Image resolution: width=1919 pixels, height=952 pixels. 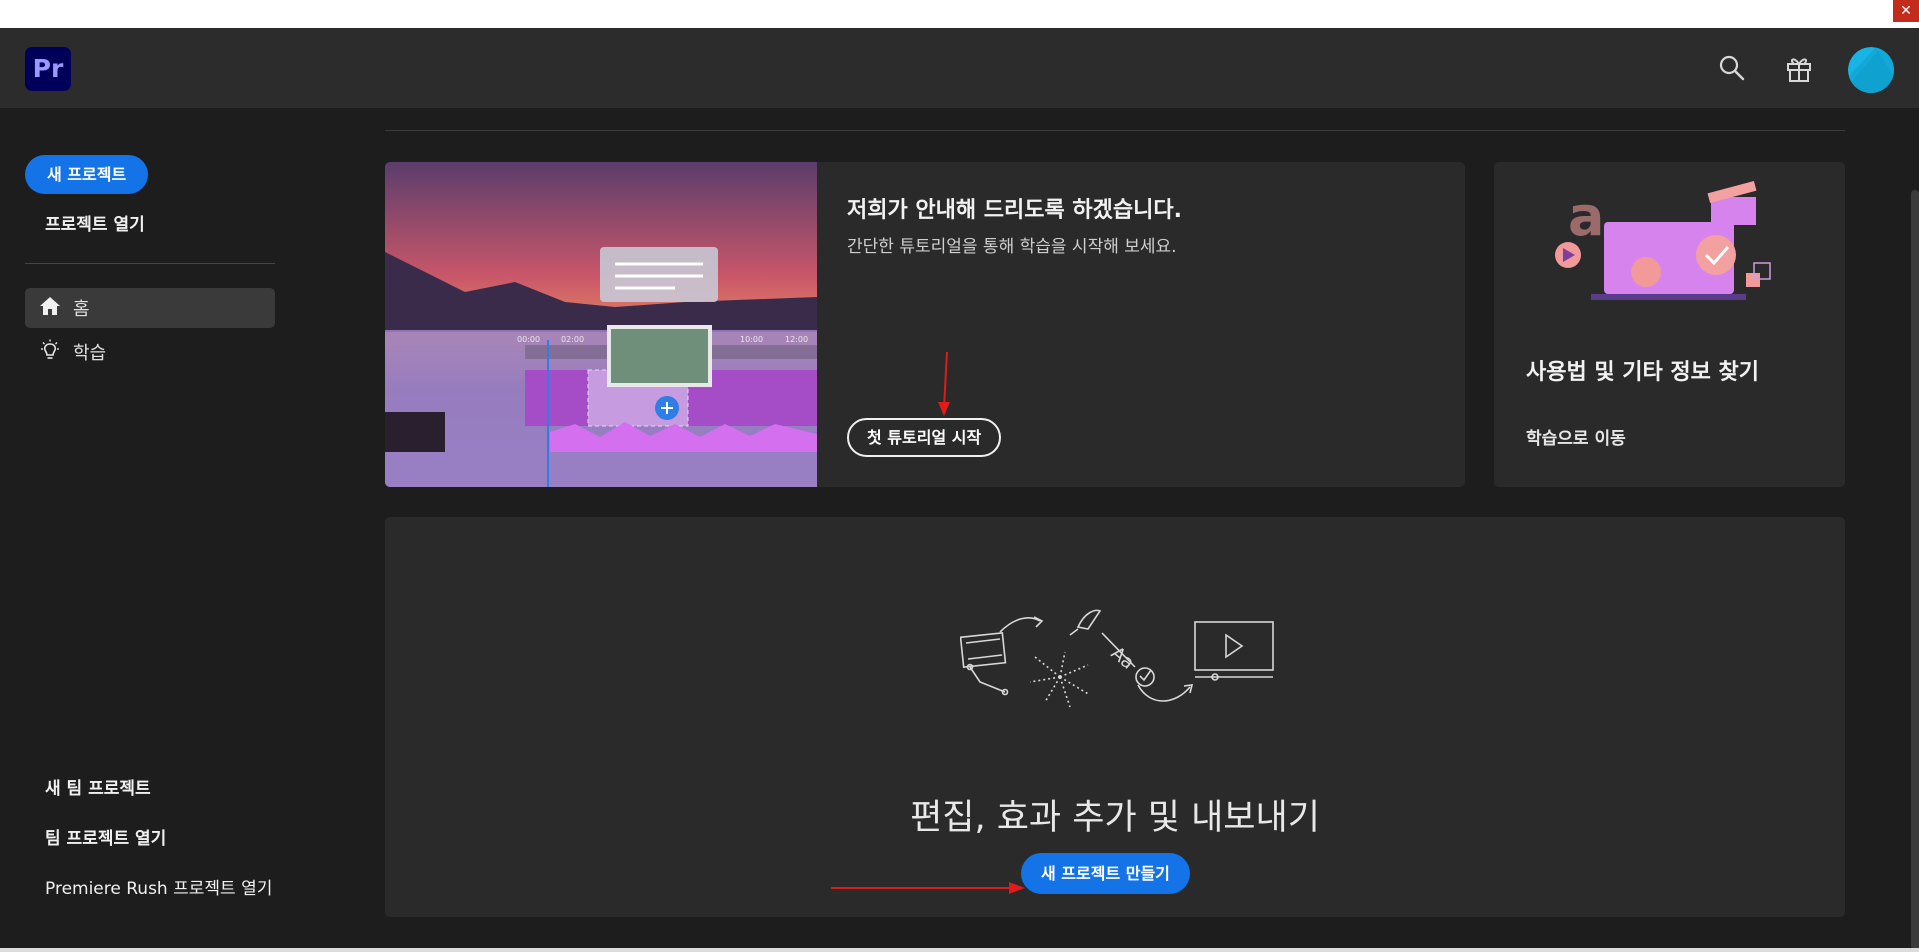 What do you see at coordinates (50, 352) in the screenshot?
I see `lightbulb-icon` at bounding box center [50, 352].